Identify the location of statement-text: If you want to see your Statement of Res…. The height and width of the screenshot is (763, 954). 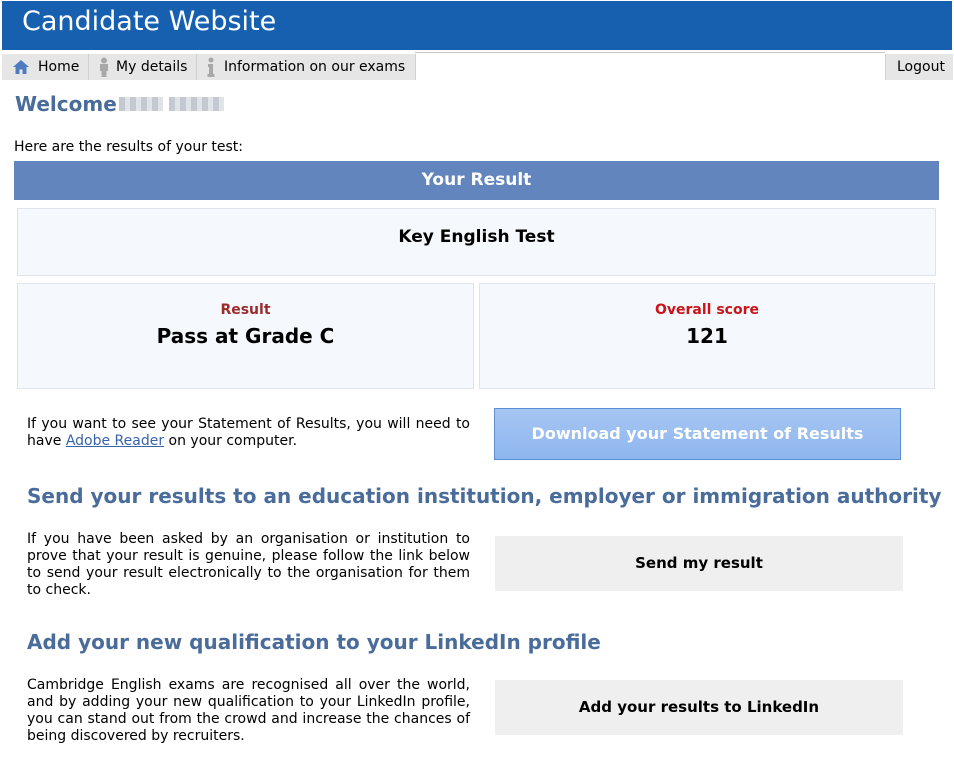
(248, 433).